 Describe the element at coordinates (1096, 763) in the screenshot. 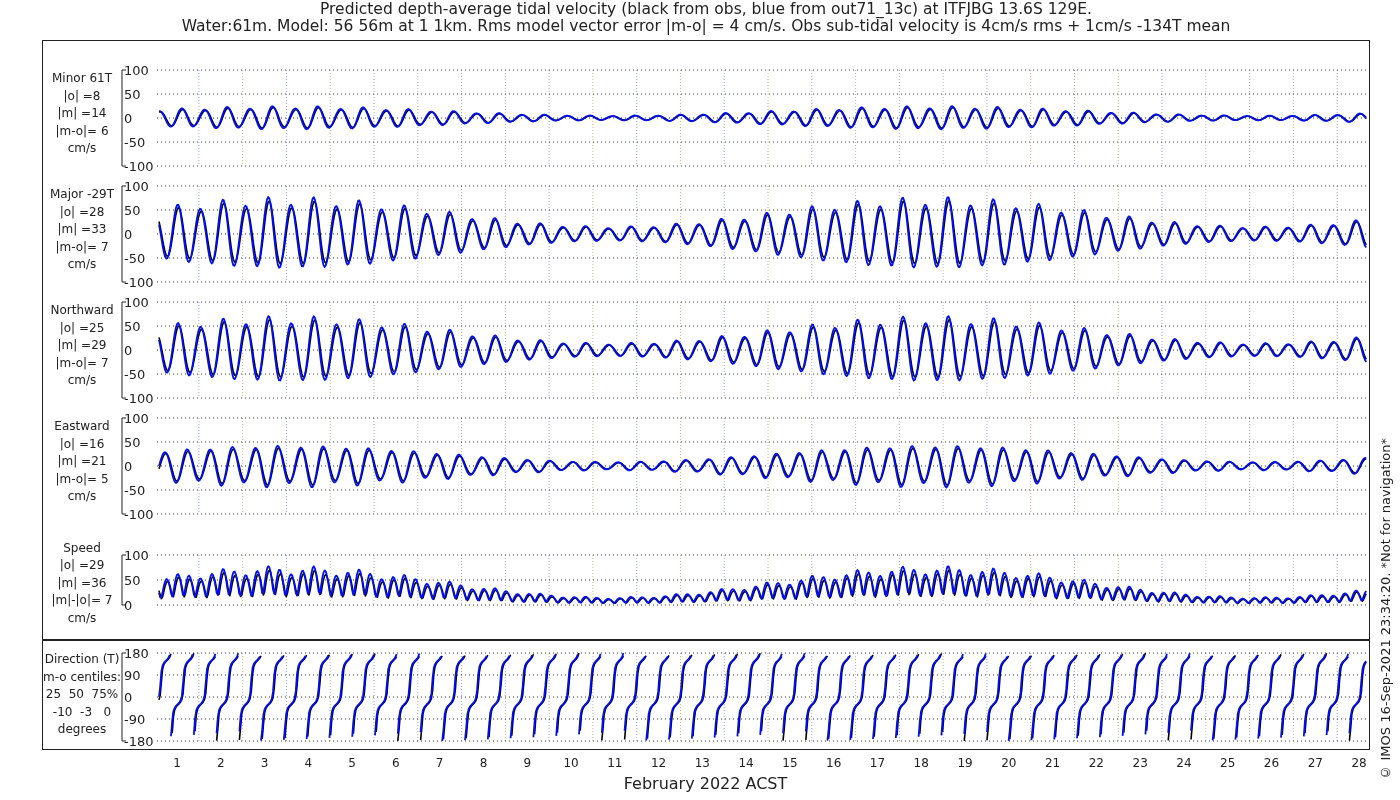

I see `x-tick-label: 22` at that location.